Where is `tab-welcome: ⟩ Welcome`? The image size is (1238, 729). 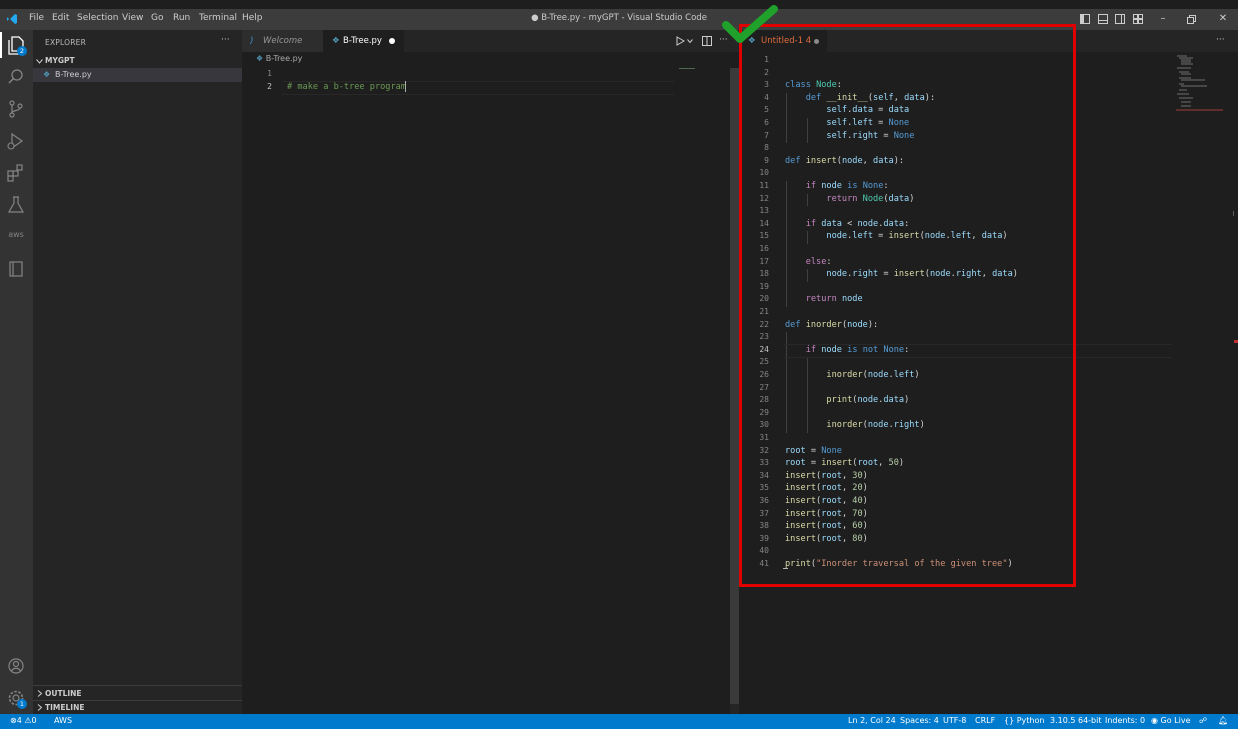
tab-welcome: ⟩ Welcome is located at coordinates (282, 41).